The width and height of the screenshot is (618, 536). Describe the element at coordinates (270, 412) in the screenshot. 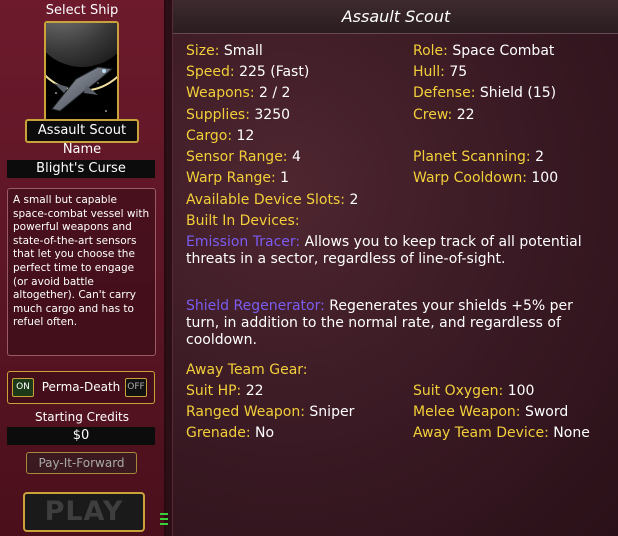

I see `stat-ranged-weapon: Ranged Weapon: Sniper` at that location.